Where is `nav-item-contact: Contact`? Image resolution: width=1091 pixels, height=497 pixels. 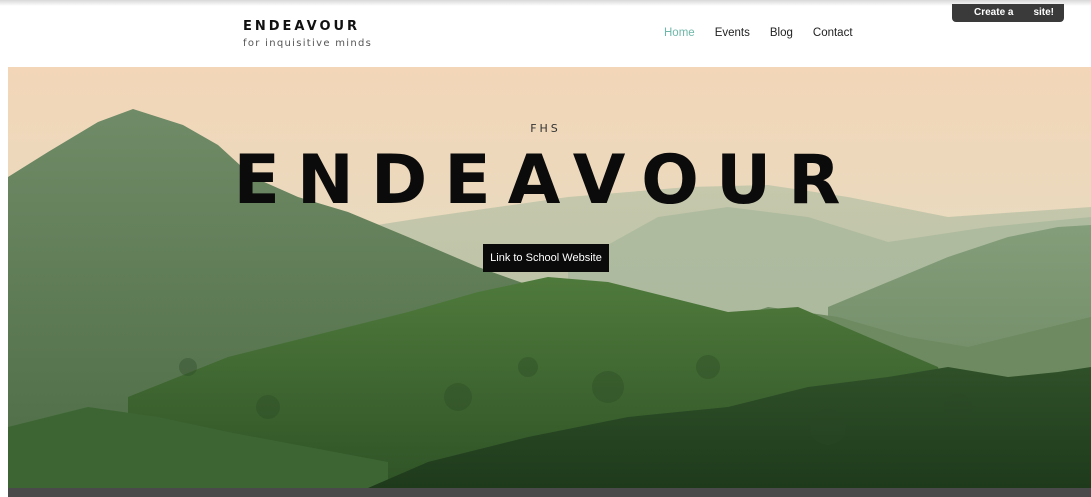
nav-item-contact: Contact is located at coordinates (833, 33).